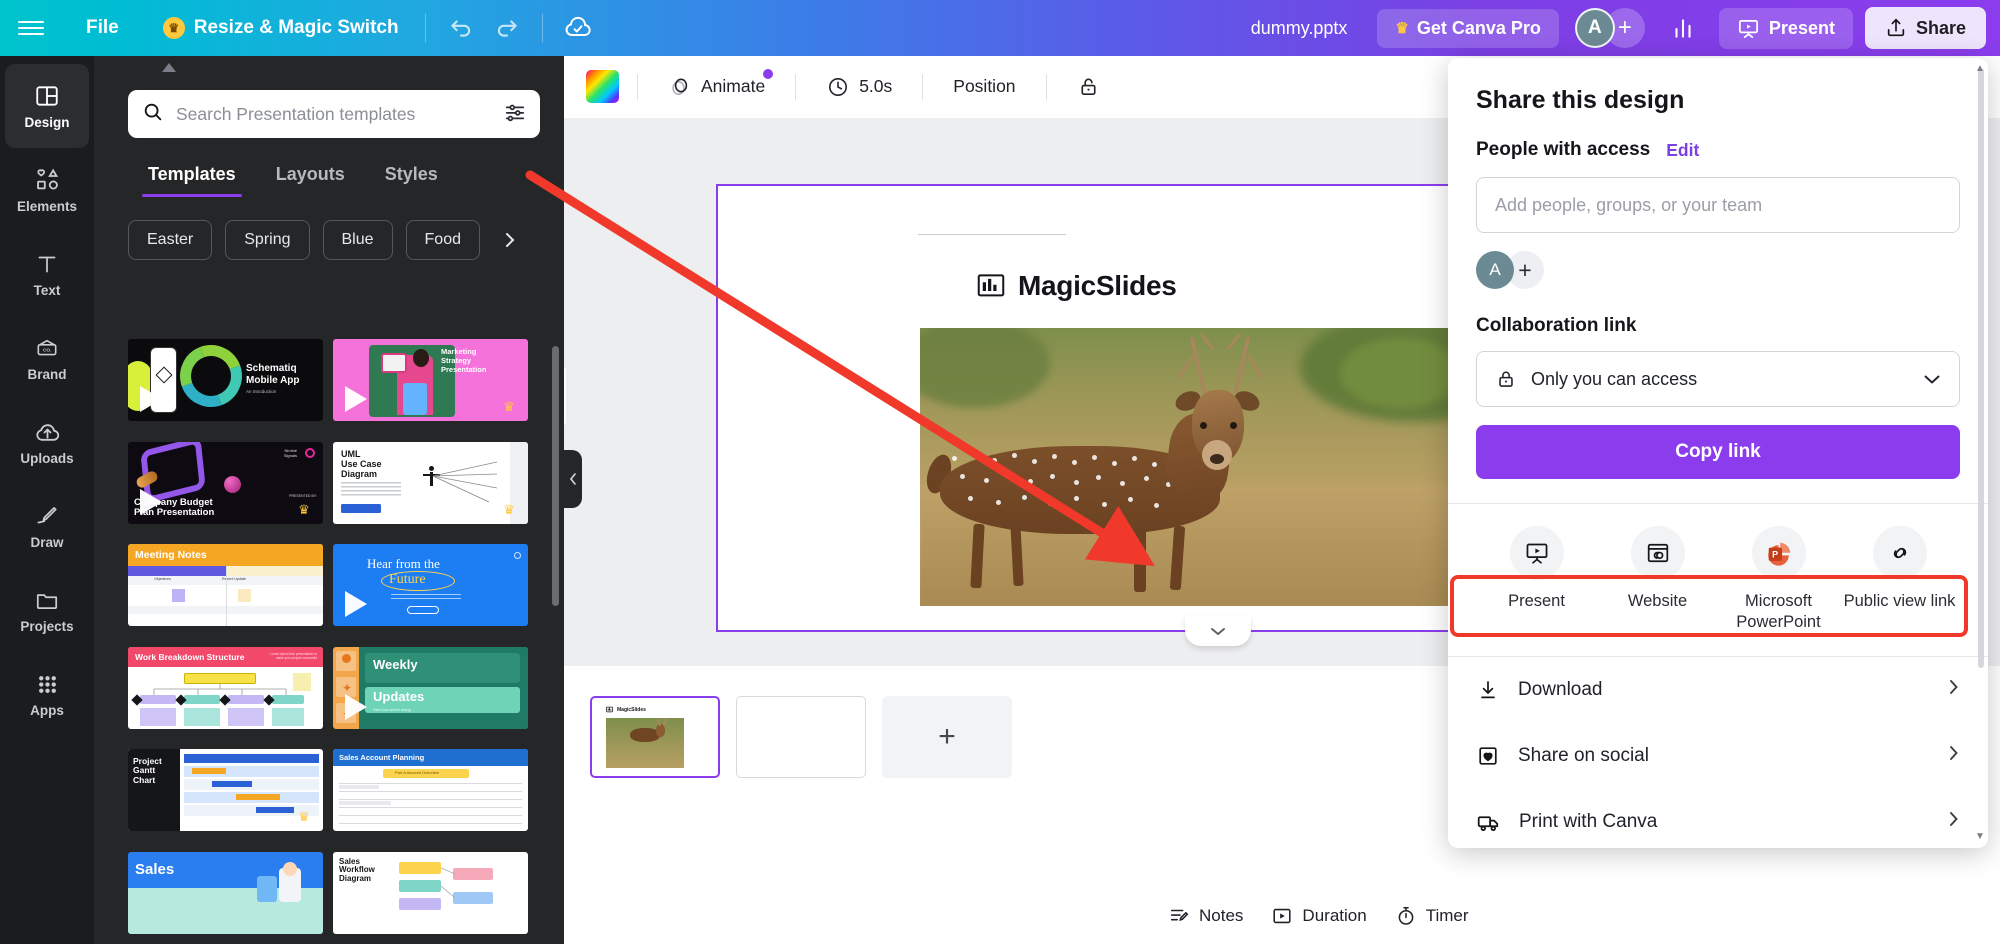 The image size is (2000, 944). What do you see at coordinates (1205, 916) in the screenshot?
I see `notes-button: Notes` at bounding box center [1205, 916].